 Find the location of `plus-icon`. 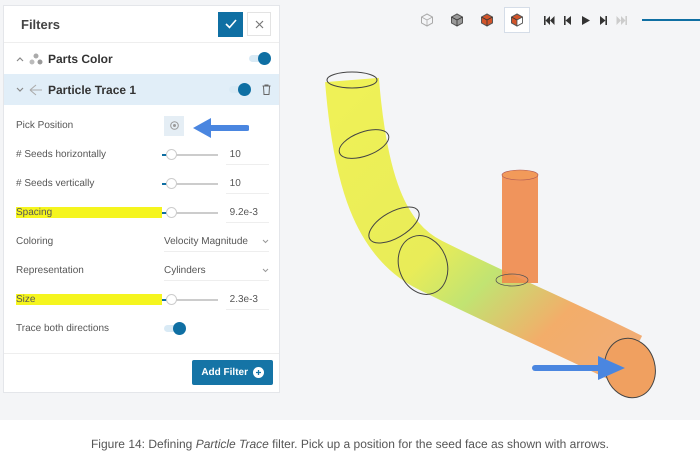

plus-icon is located at coordinates (258, 372).